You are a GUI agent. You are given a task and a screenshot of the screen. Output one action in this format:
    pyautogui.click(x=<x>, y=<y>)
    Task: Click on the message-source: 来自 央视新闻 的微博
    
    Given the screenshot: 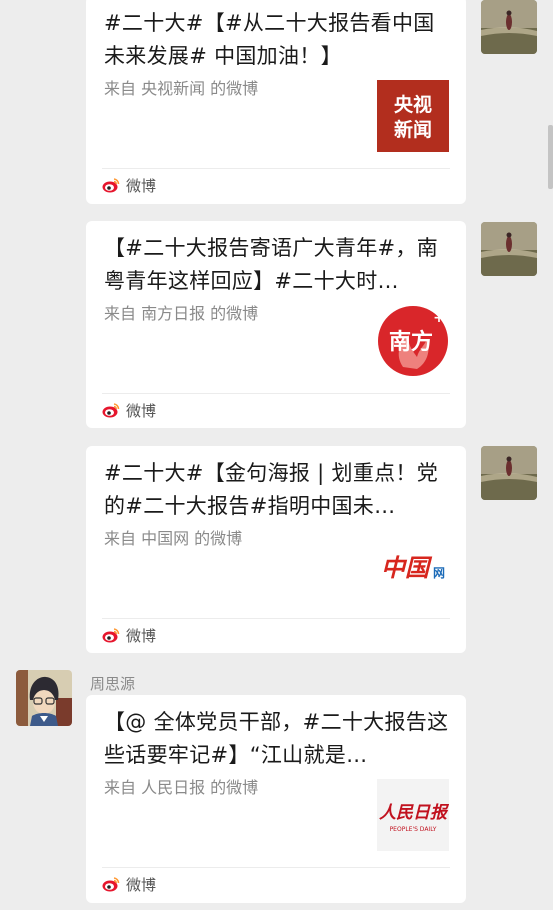 What is the action you would take?
    pyautogui.click(x=181, y=88)
    